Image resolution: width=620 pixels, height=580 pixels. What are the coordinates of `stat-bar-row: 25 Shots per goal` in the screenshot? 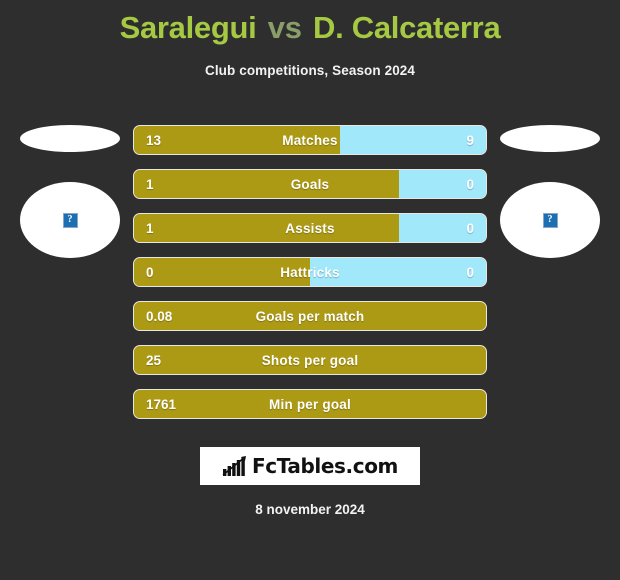 It's located at (310, 360).